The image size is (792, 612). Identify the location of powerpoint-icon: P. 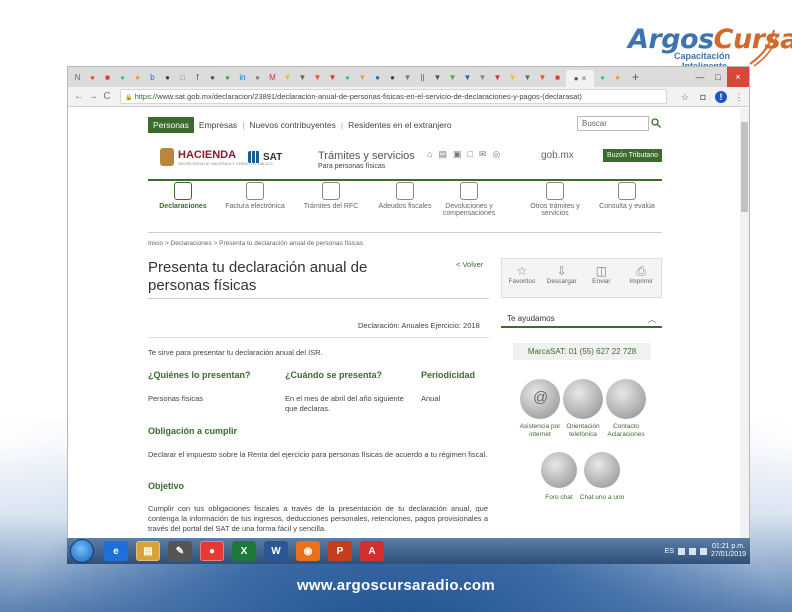
(340, 551).